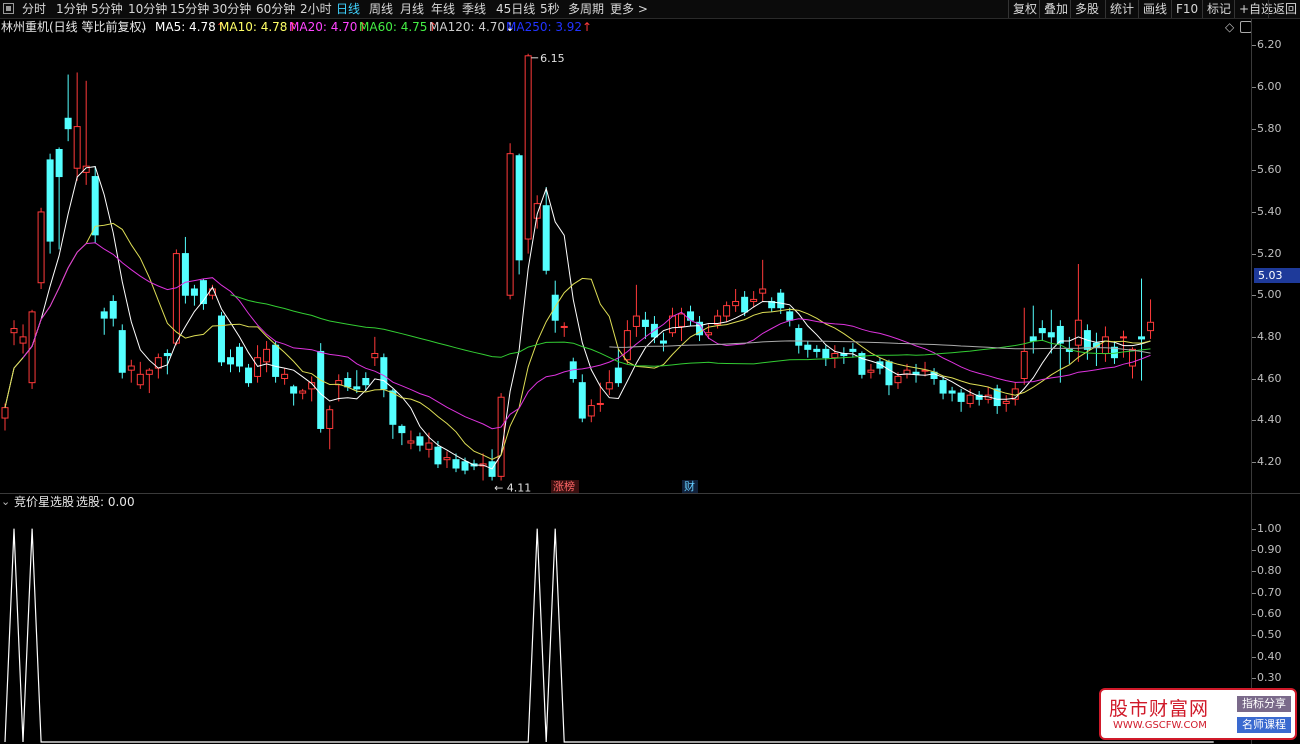 Image resolution: width=1300 pixels, height=744 pixels. Describe the element at coordinates (147, 9) in the screenshot. I see `period-tab: 10分钟` at that location.